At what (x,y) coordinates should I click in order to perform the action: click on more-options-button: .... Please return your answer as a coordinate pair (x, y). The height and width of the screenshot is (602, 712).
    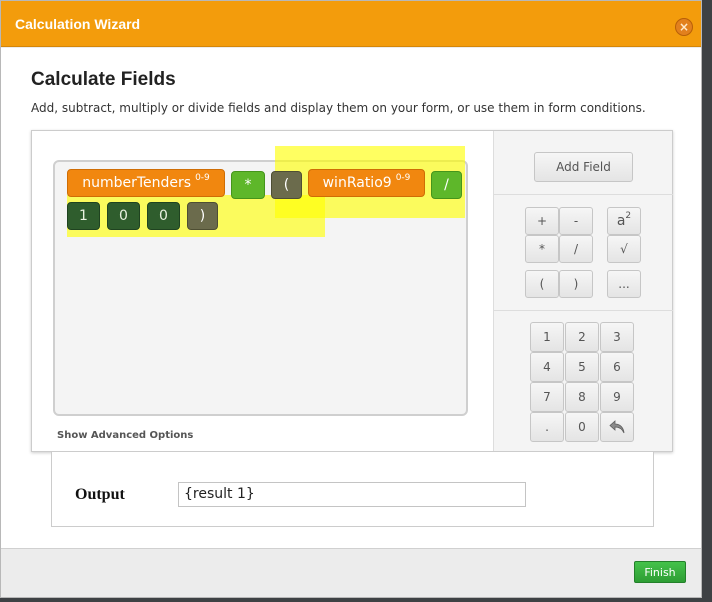
    Looking at the image, I should click on (624, 284).